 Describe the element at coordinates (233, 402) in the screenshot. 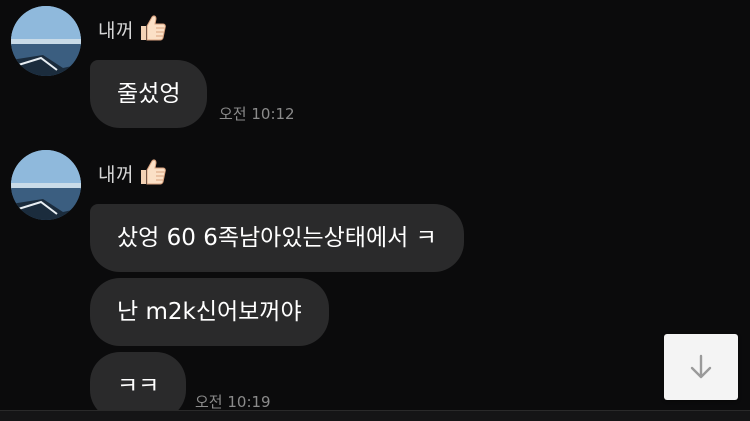

I see `message-timestamp: 오전 10:19` at that location.